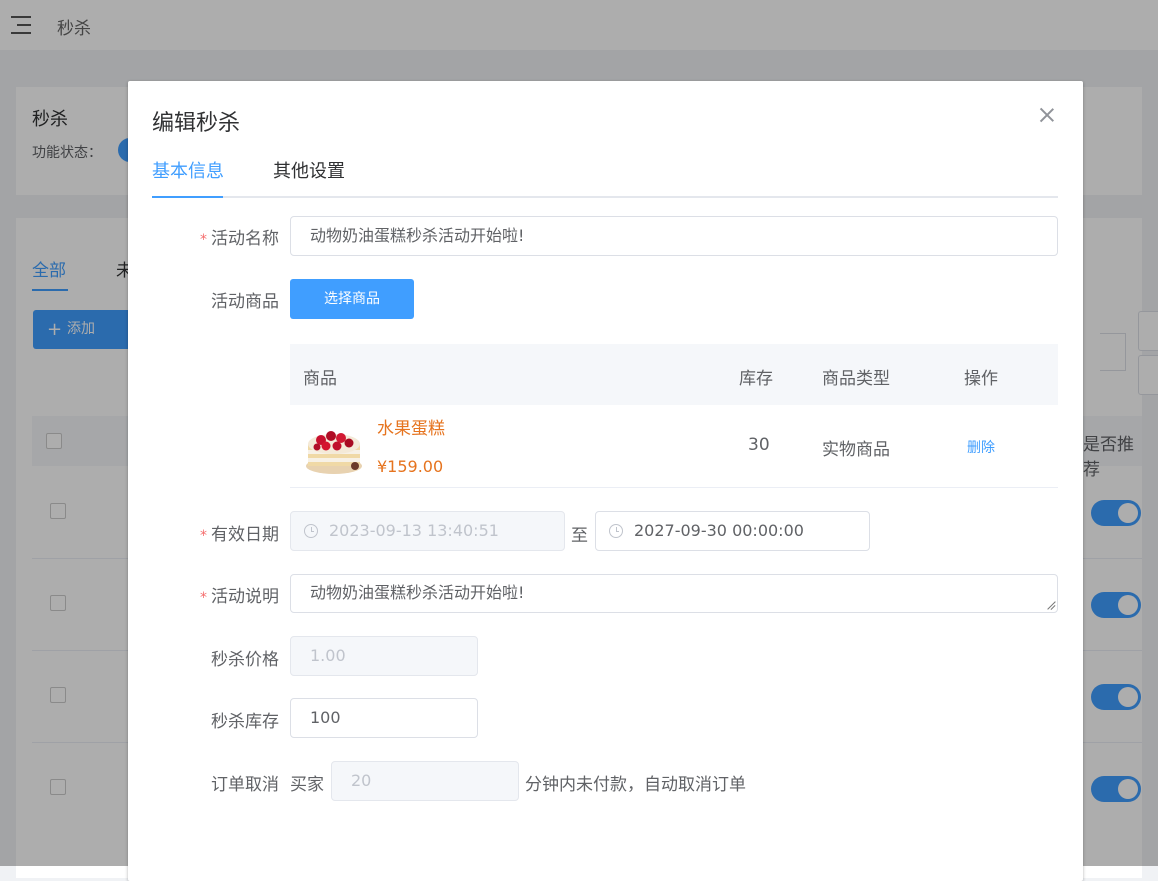  I want to click on activity-desc-textarea: 动物奶油蛋糕秒杀活动开始啦!, so click(674, 593).